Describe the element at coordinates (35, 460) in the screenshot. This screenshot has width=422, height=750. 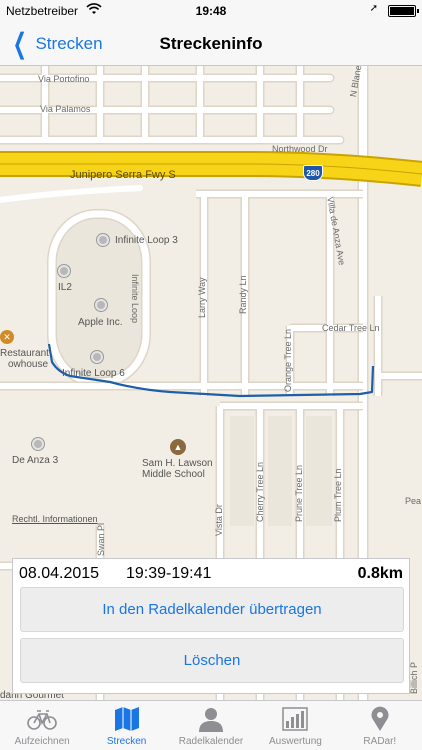
I see `poi-label: De Anza 3` at that location.